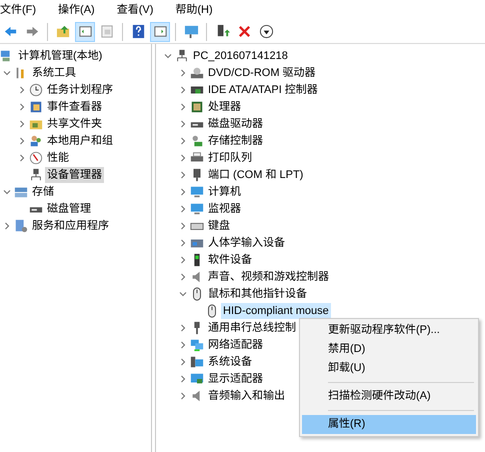 This screenshot has width=485, height=452. I want to click on tree-item: 计算机管理(本地), so click(60, 56).